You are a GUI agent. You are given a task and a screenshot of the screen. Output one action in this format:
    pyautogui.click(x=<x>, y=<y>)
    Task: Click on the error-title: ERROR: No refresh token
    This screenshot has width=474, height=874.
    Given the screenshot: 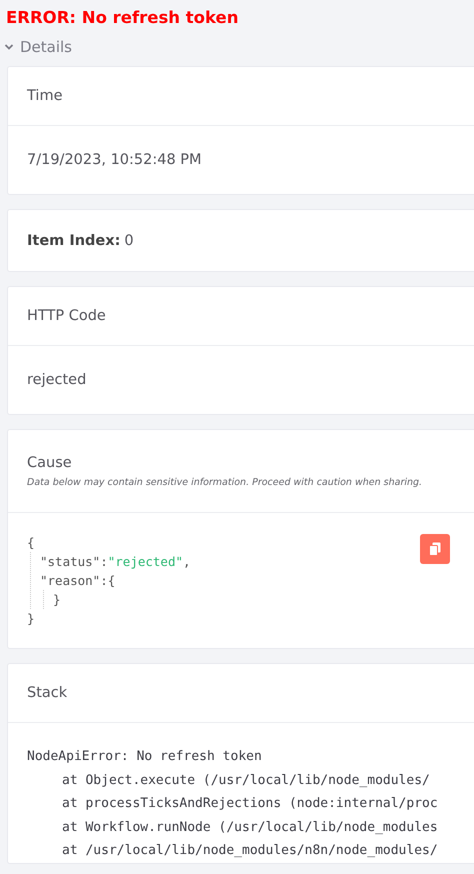 What is the action you would take?
    pyautogui.click(x=123, y=18)
    